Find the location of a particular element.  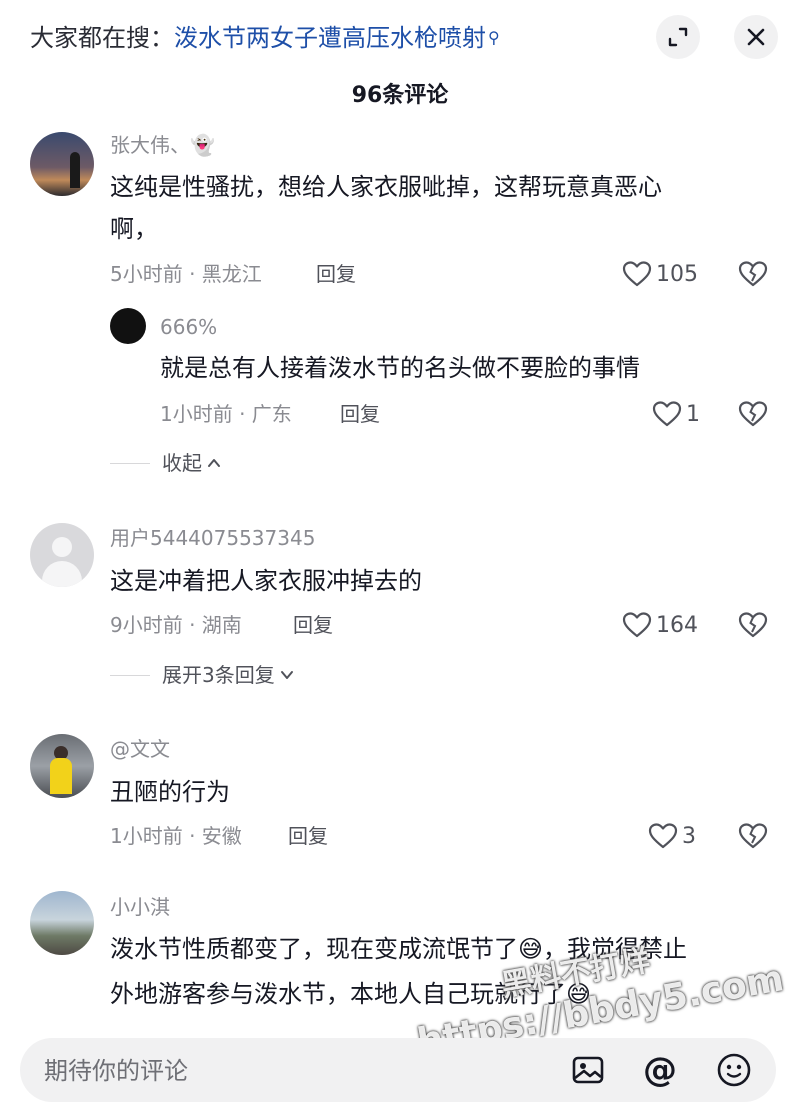

chevron-down-icon is located at coordinates (286, 675).